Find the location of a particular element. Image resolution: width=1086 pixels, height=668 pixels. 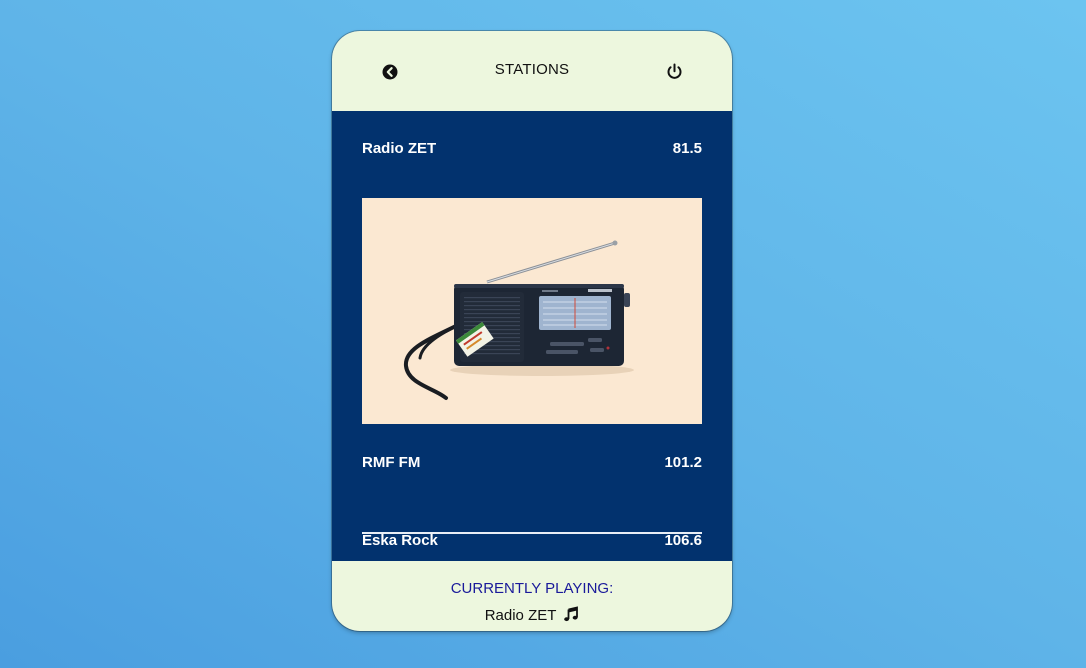

station-frequency: 81.5 is located at coordinates (687, 148).